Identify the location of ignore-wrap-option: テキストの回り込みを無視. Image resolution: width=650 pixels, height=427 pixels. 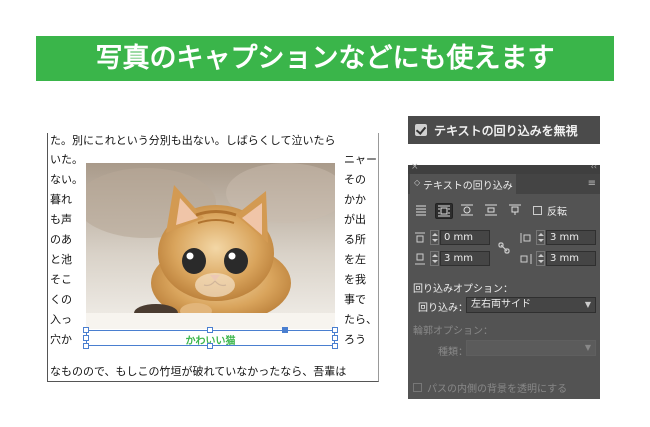
(504, 130).